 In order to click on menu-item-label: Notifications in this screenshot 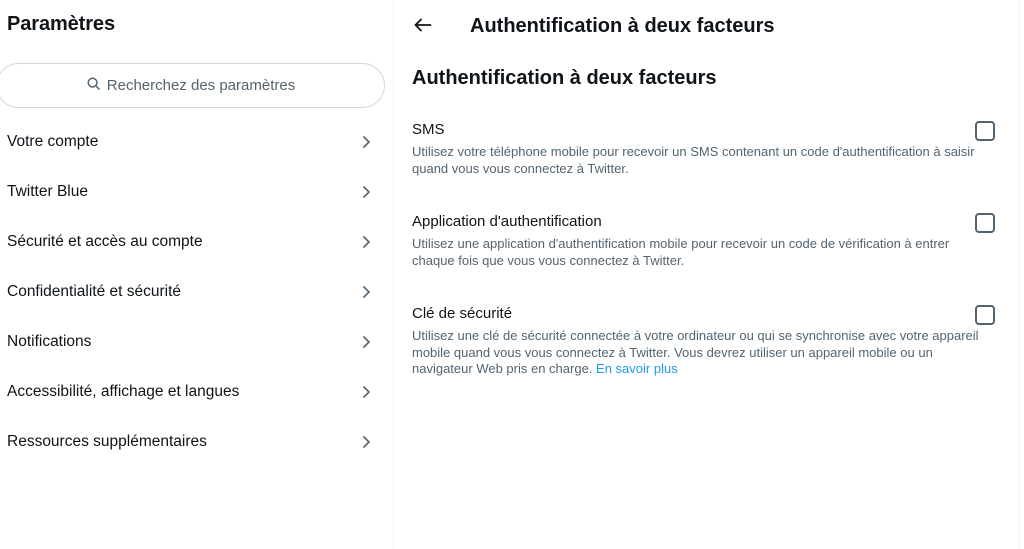, I will do `click(49, 341)`.